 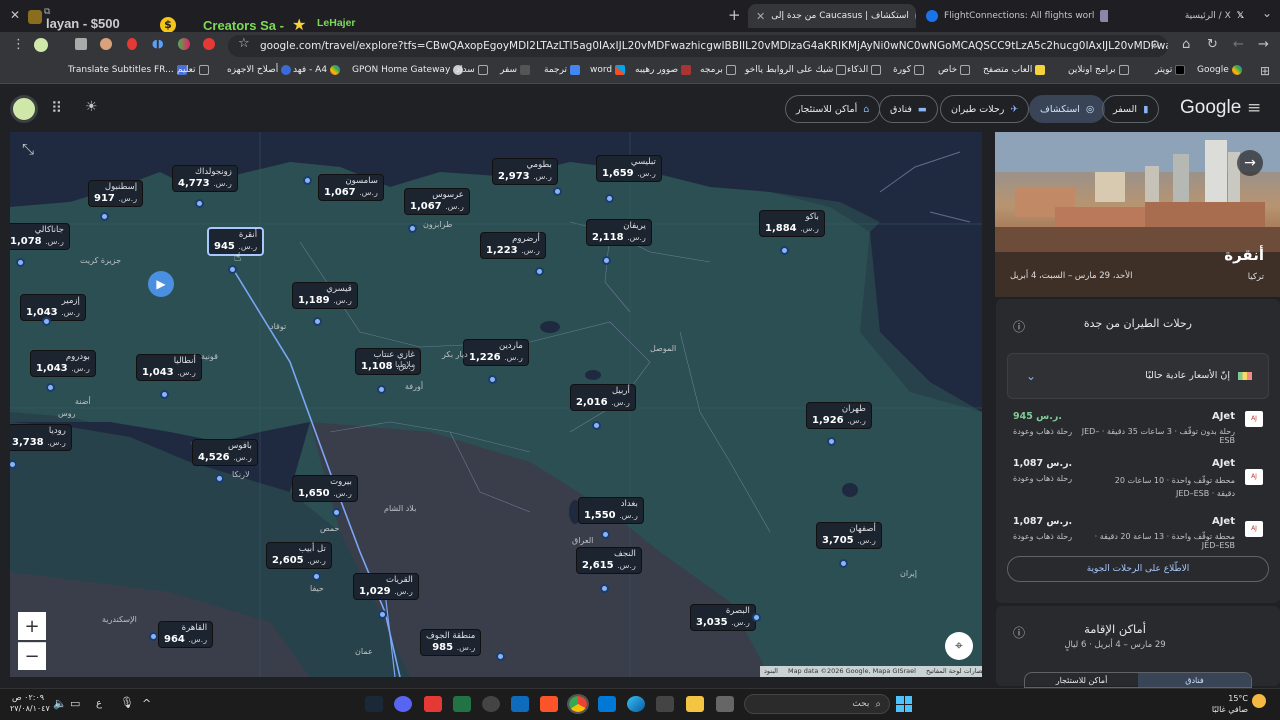 What do you see at coordinates (408, 70) in the screenshot?
I see `bookmark-item: GPON Home Gateway` at bounding box center [408, 70].